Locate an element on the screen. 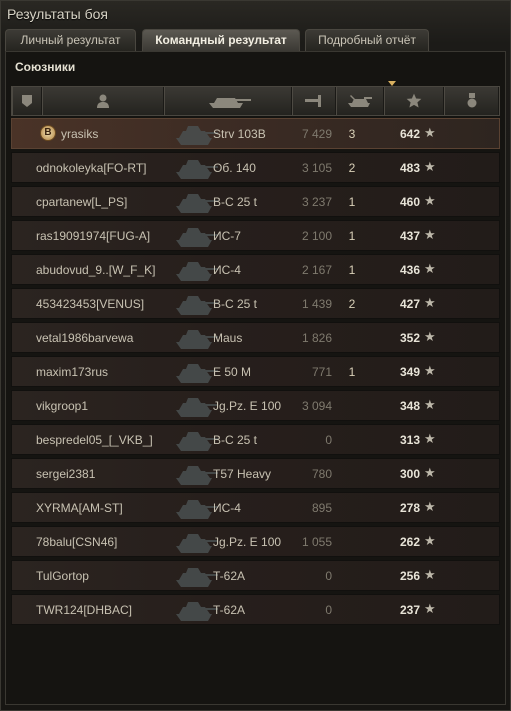 This screenshot has width=511, height=711. player-badge-icon: B is located at coordinates (48, 133).